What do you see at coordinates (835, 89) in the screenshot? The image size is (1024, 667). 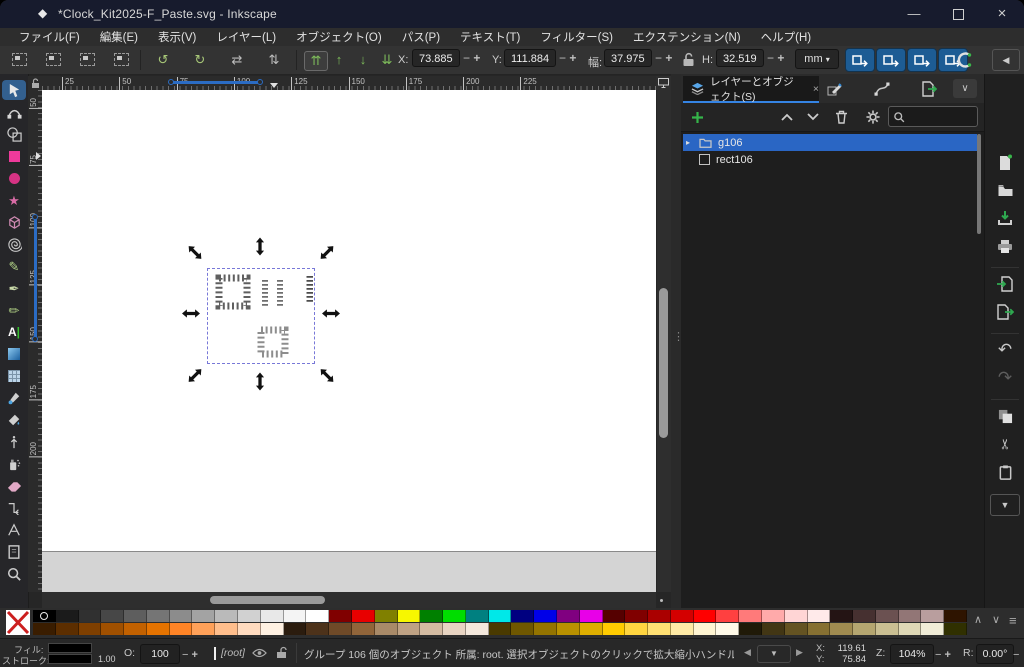 I see `tab-fill-stroke` at bounding box center [835, 89].